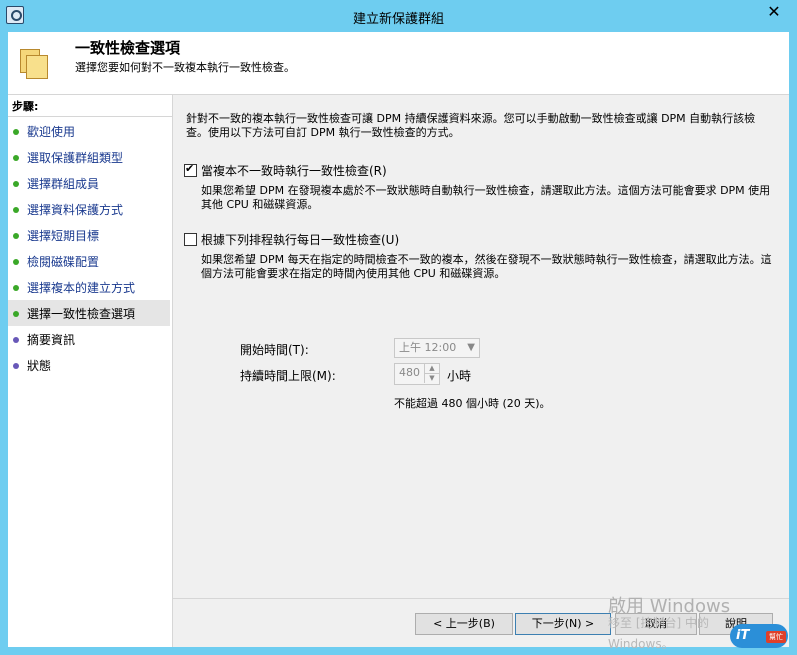 This screenshot has height=655, width=797. I want to click on page-title: 一致性檢查選項, so click(128, 48).